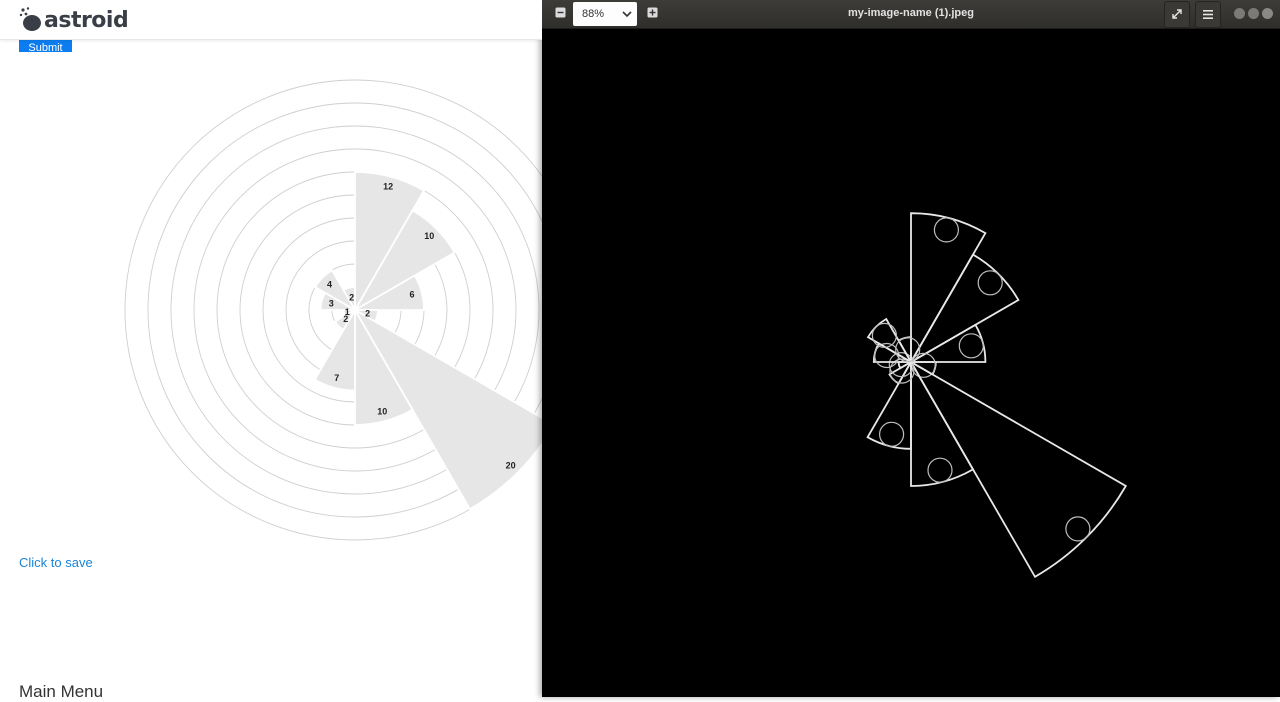 The image size is (1280, 702). What do you see at coordinates (1267, 13) in the screenshot?
I see `close-window-button` at bounding box center [1267, 13].